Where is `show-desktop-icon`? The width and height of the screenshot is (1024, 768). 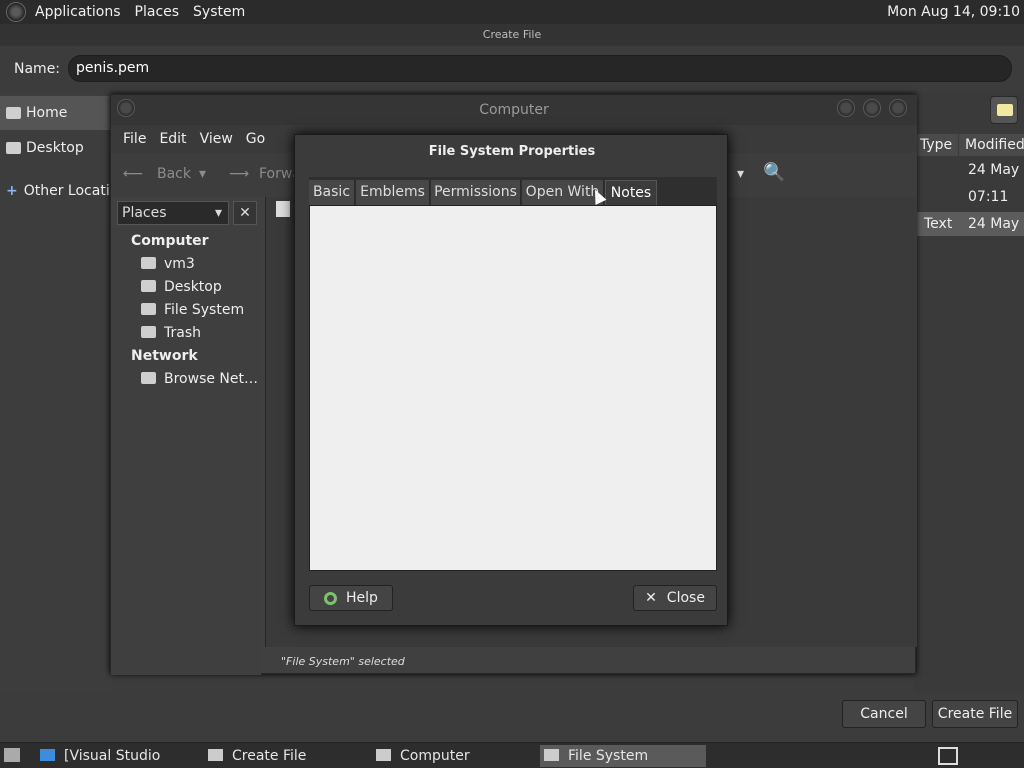 show-desktop-icon is located at coordinates (12, 755).